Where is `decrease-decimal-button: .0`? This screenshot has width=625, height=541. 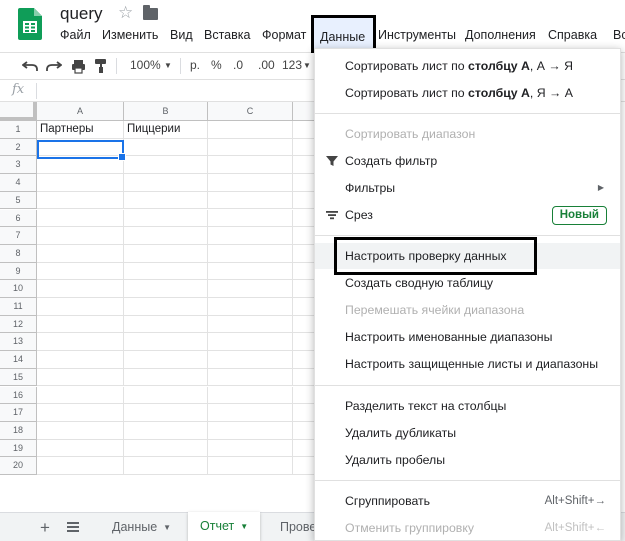 decrease-decimal-button: .0 is located at coordinates (238, 65).